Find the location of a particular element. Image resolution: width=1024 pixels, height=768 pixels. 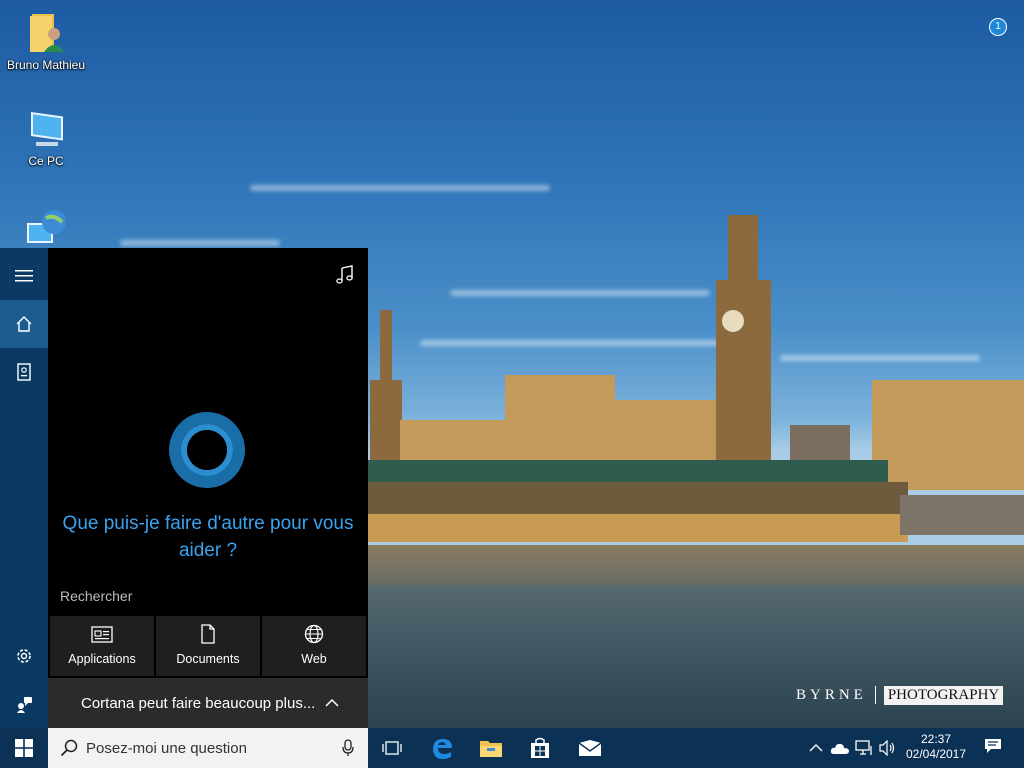

home-icon is located at coordinates (24, 324).